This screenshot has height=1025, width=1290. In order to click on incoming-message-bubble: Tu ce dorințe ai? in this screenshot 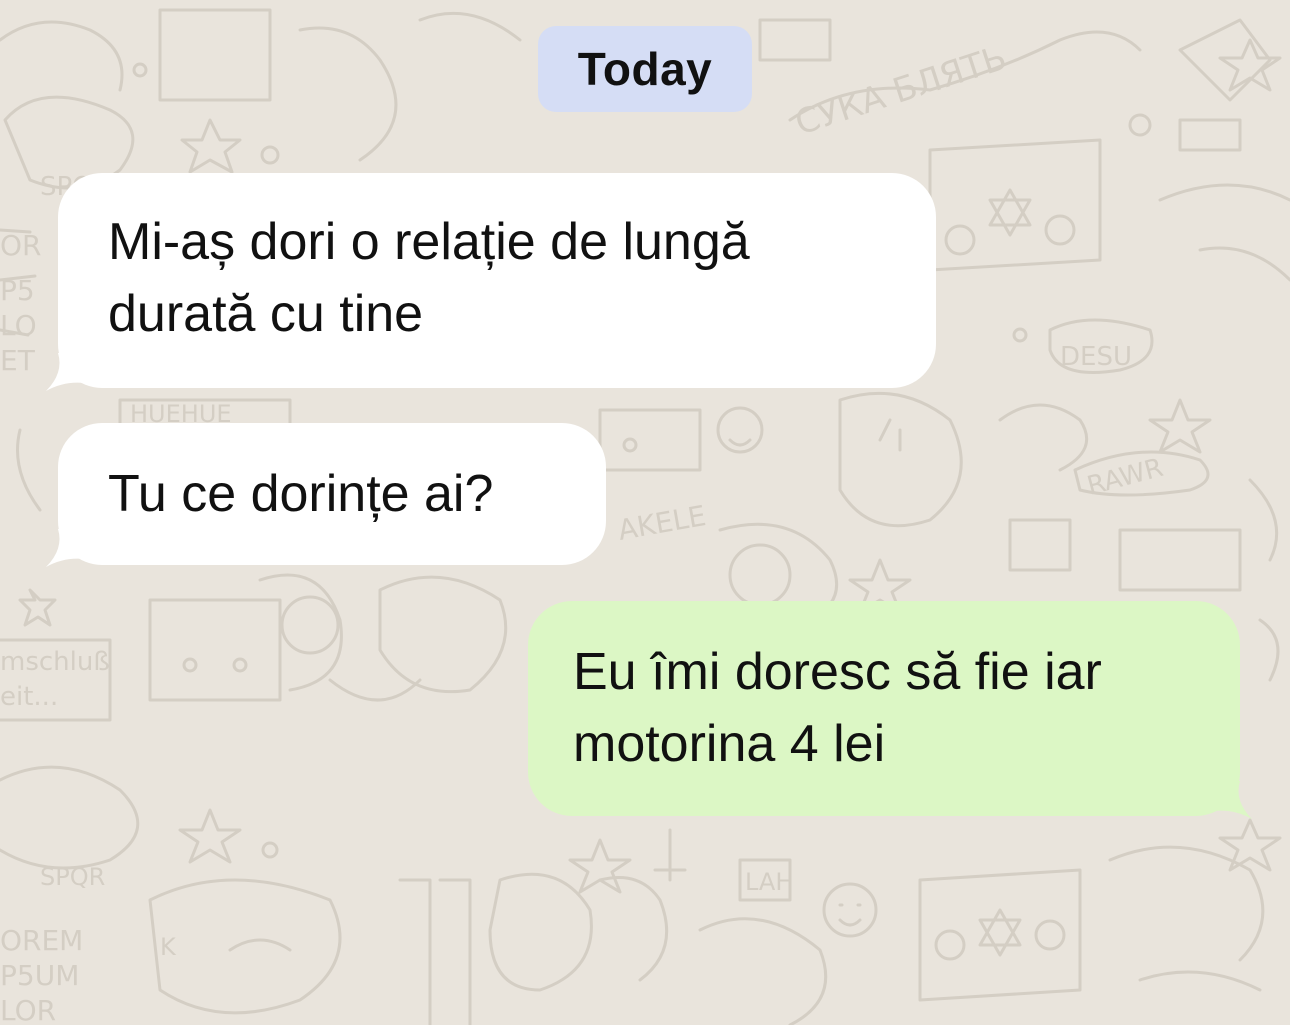, I will do `click(326, 495)`.